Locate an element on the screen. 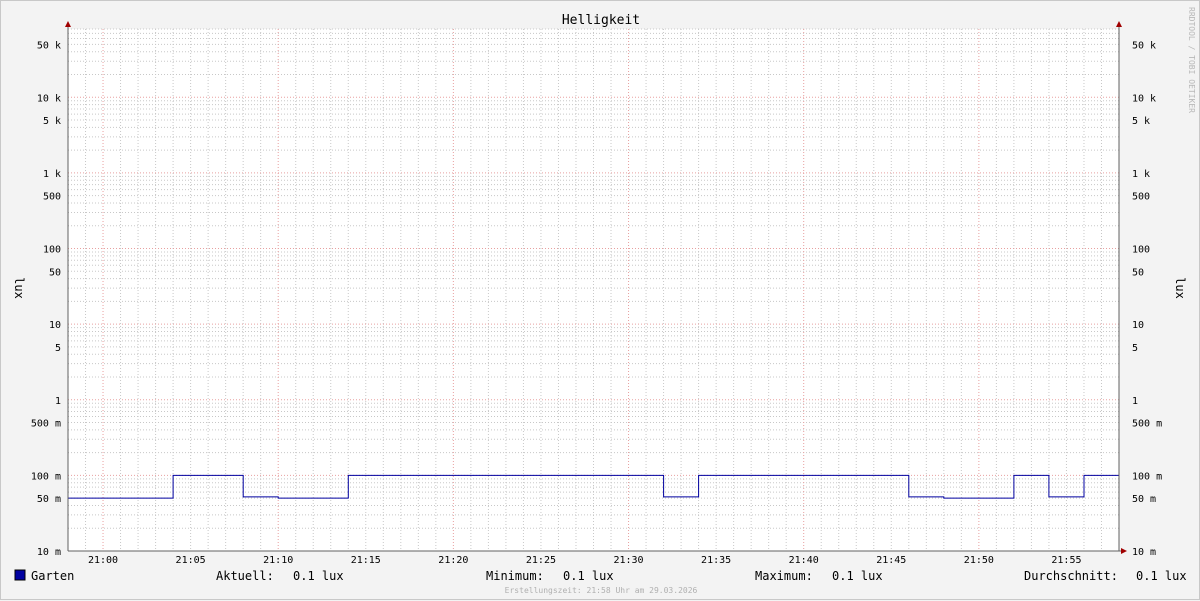 The height and width of the screenshot is (601, 1200). legend-stat-current-value: 0.1 lux is located at coordinates (318, 576).